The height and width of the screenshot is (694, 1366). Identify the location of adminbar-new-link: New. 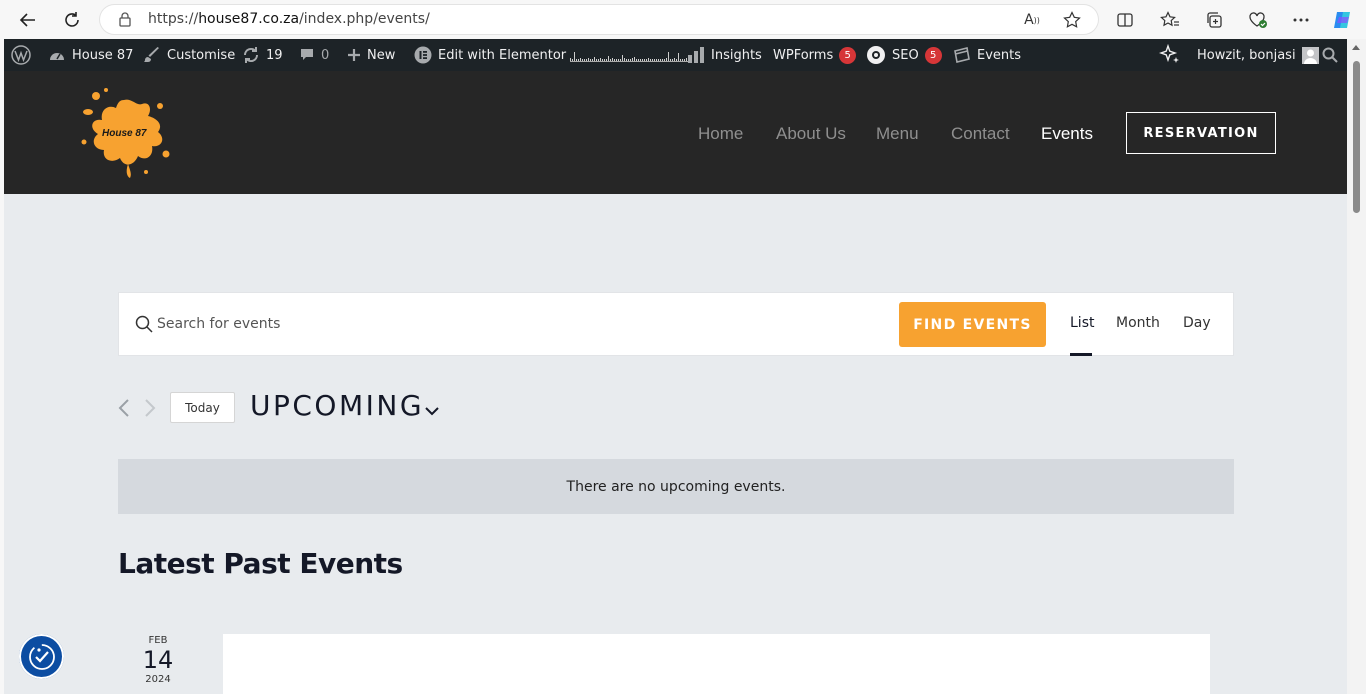
(371, 55).